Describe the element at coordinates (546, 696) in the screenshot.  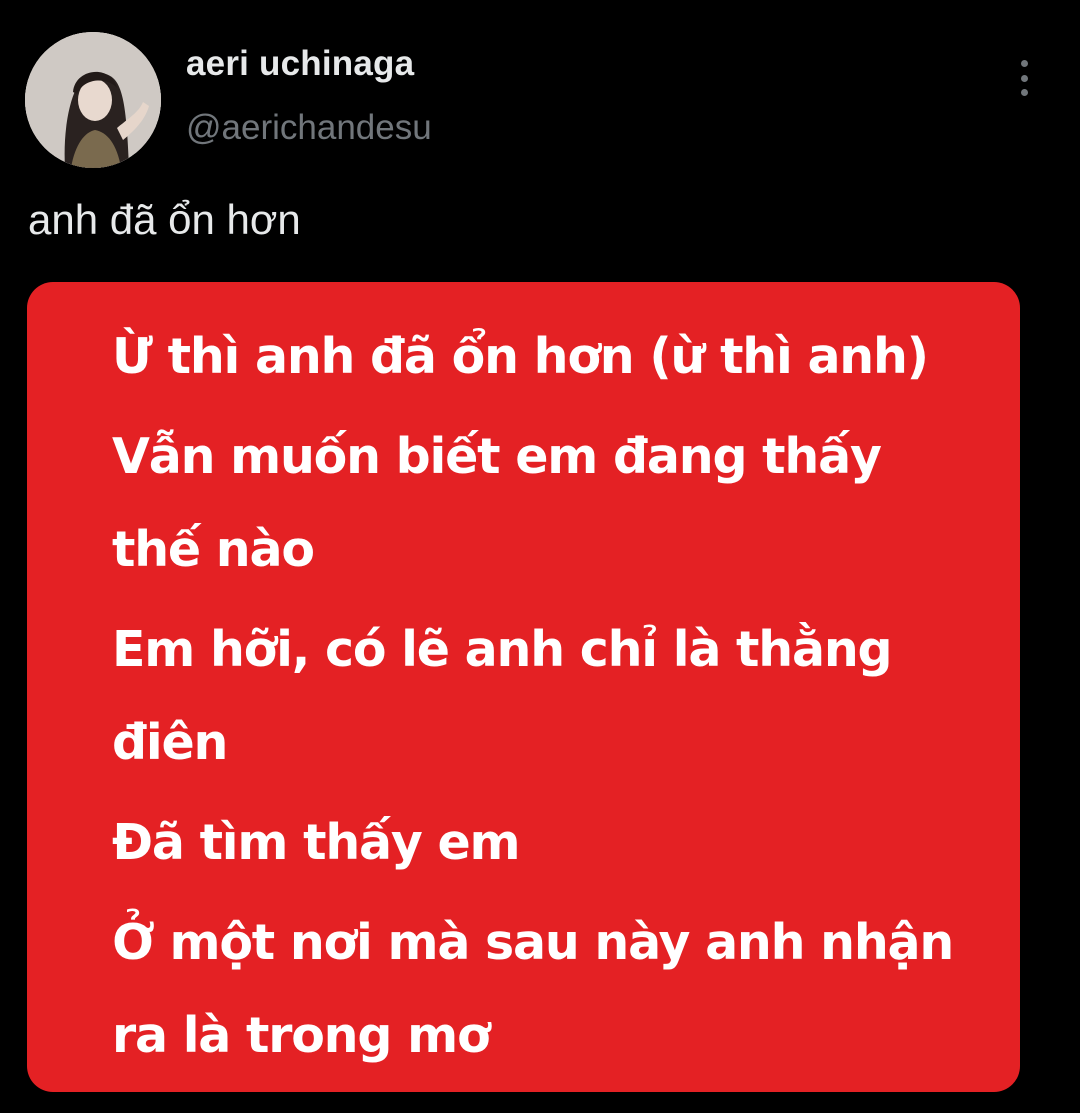
I see `lyric-block: Em hỡi, có lẽ anh chỉ là thằng điên` at that location.